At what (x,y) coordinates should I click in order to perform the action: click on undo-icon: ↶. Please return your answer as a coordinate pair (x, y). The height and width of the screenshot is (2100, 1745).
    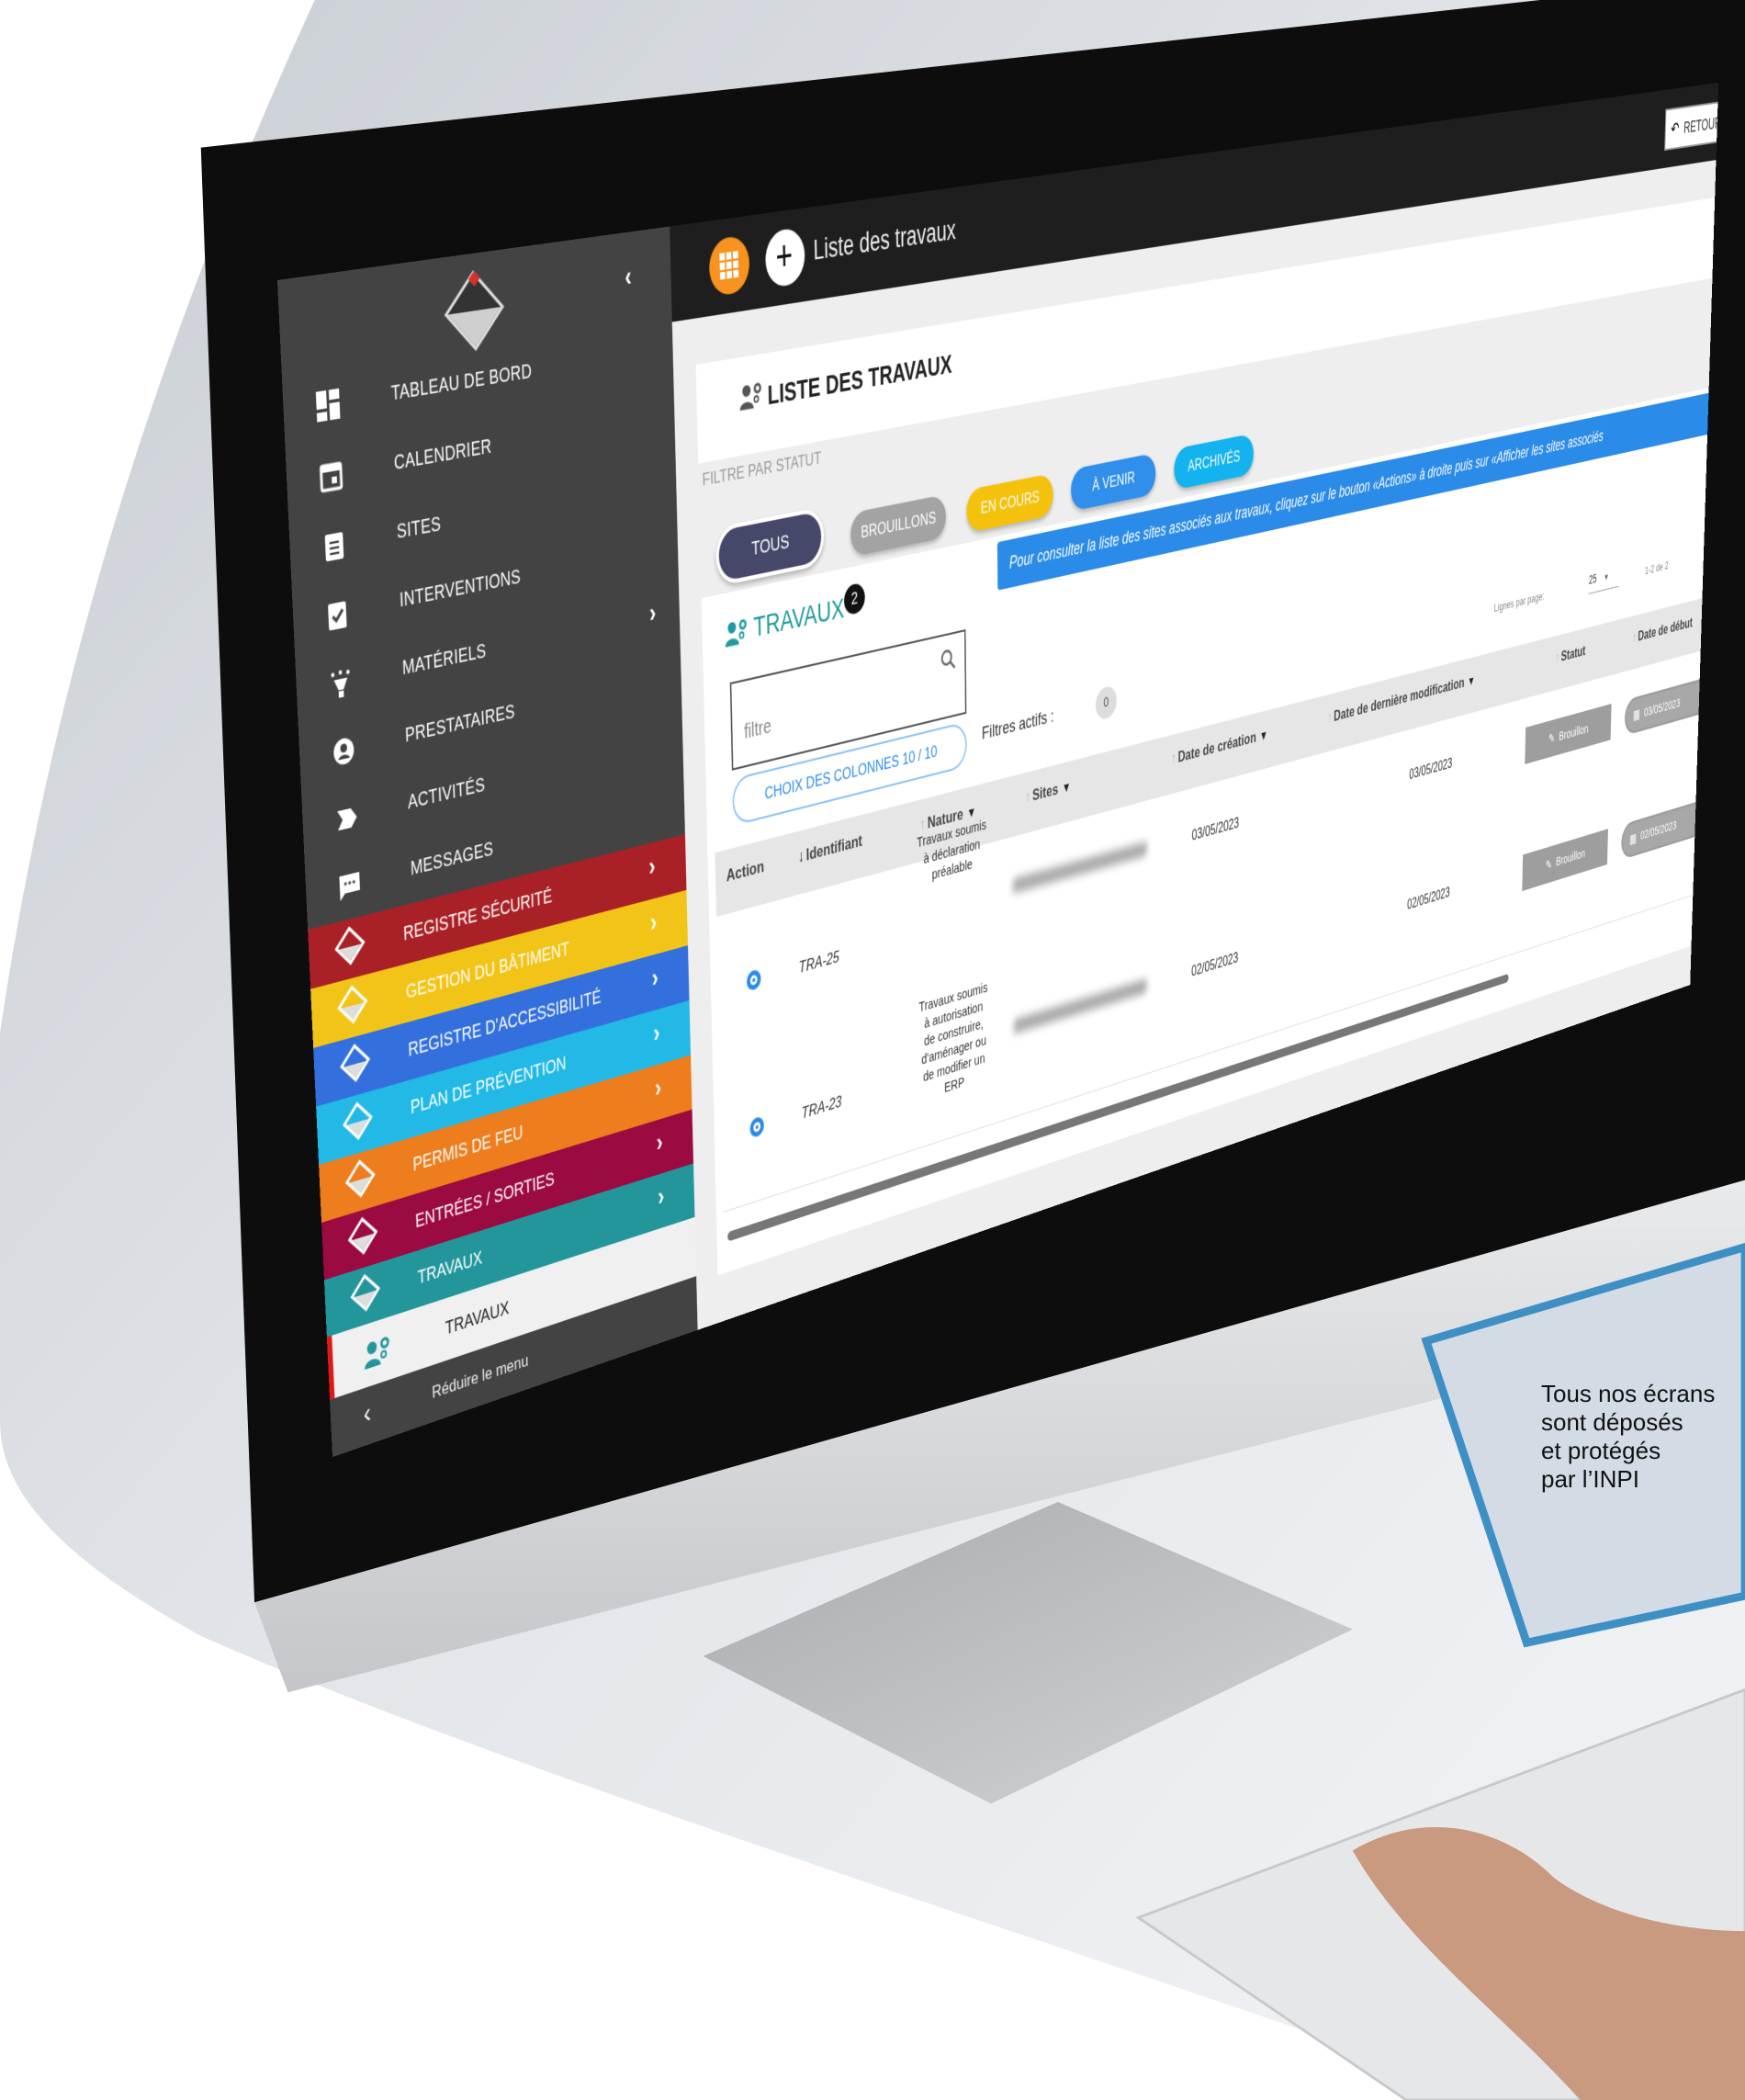
    Looking at the image, I should click on (1675, 129).